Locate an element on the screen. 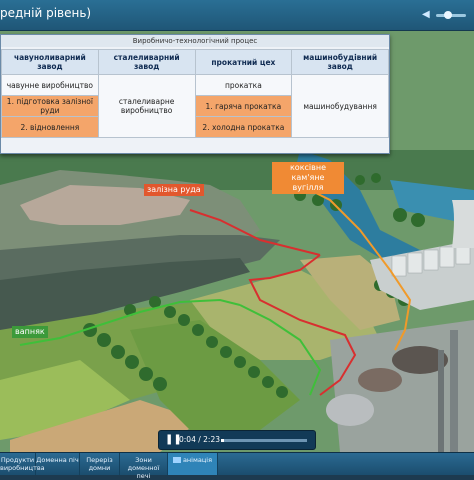 The height and width of the screenshot is (480, 474). total-time: 2:23 is located at coordinates (211, 439).